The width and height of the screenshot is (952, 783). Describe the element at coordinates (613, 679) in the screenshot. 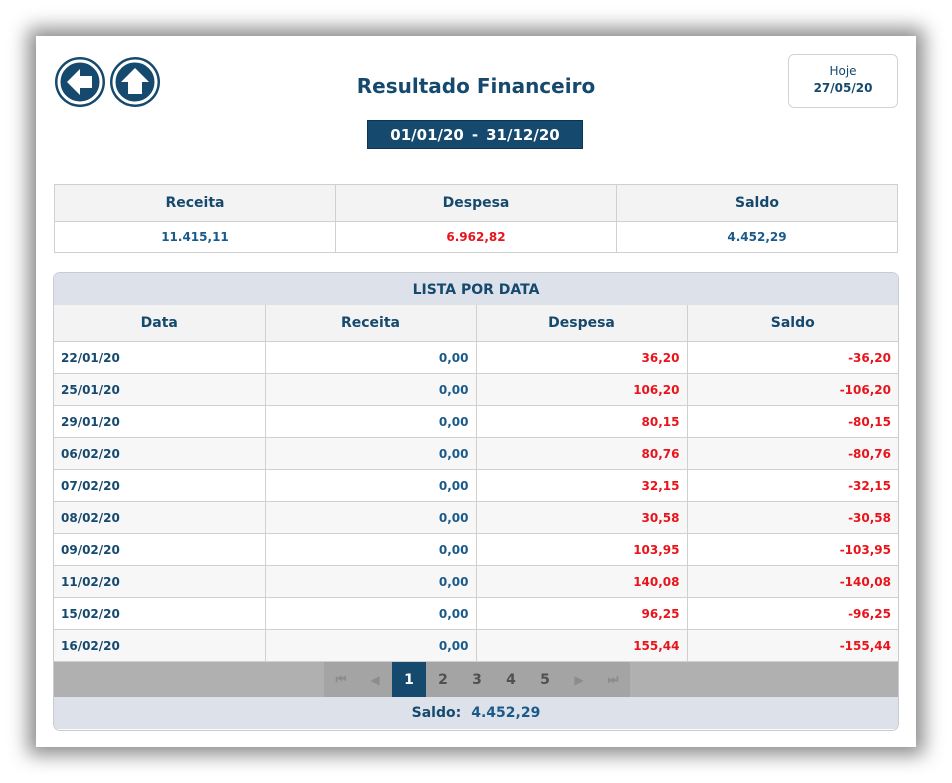

I see `last-page-icon: ⏭` at that location.